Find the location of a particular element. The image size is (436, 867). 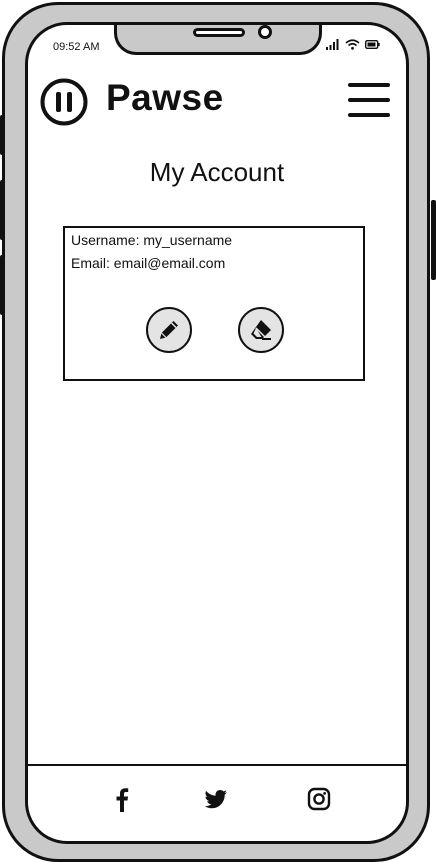

delete-account-button is located at coordinates (261, 330).